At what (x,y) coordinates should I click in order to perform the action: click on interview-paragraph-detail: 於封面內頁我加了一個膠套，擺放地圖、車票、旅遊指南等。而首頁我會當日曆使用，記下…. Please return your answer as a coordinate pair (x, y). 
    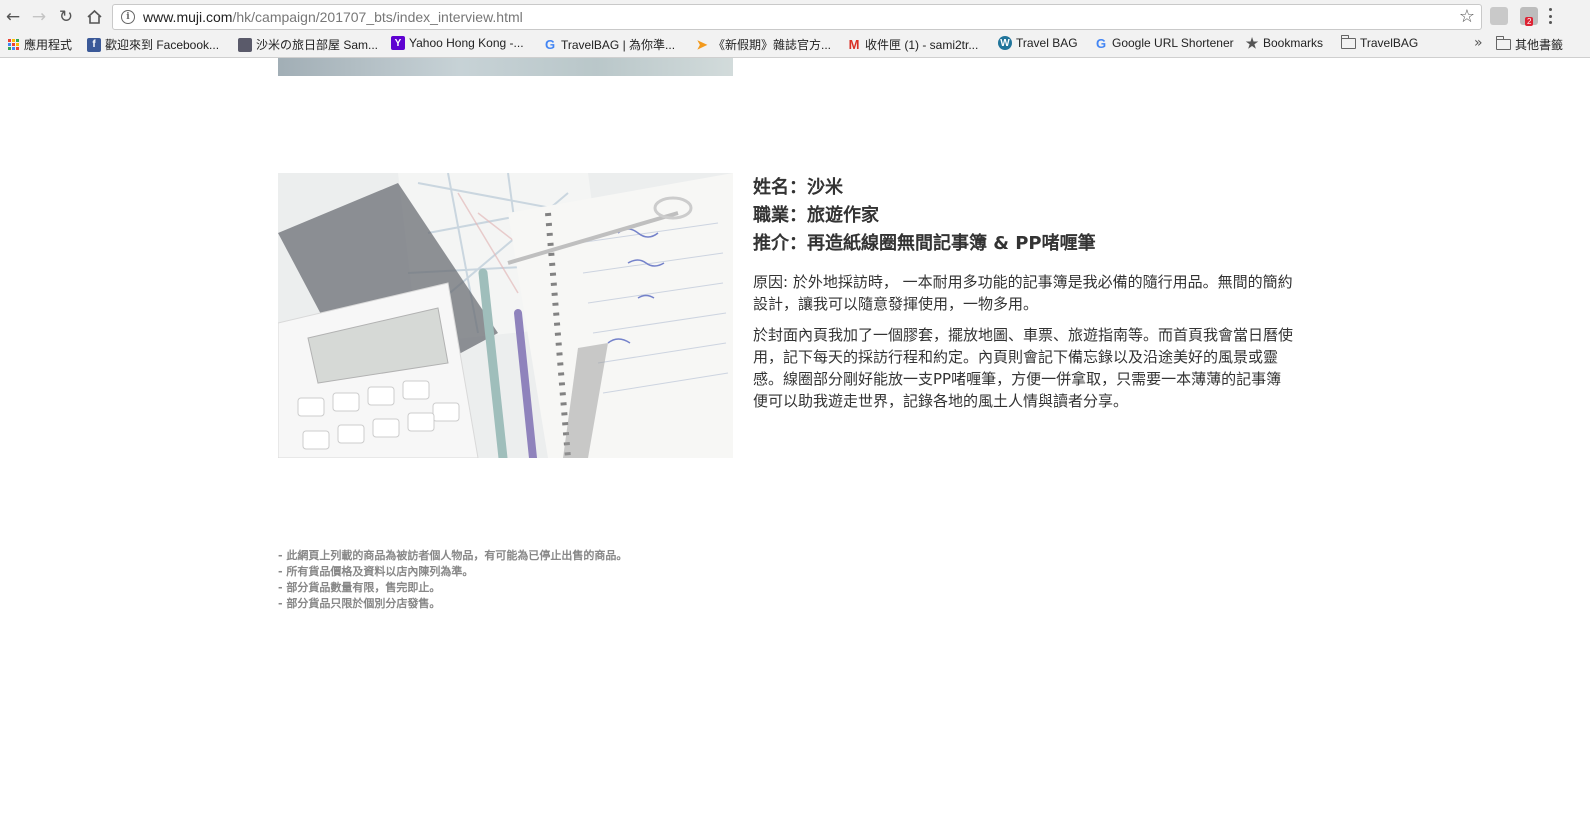
    Looking at the image, I should click on (1023, 368).